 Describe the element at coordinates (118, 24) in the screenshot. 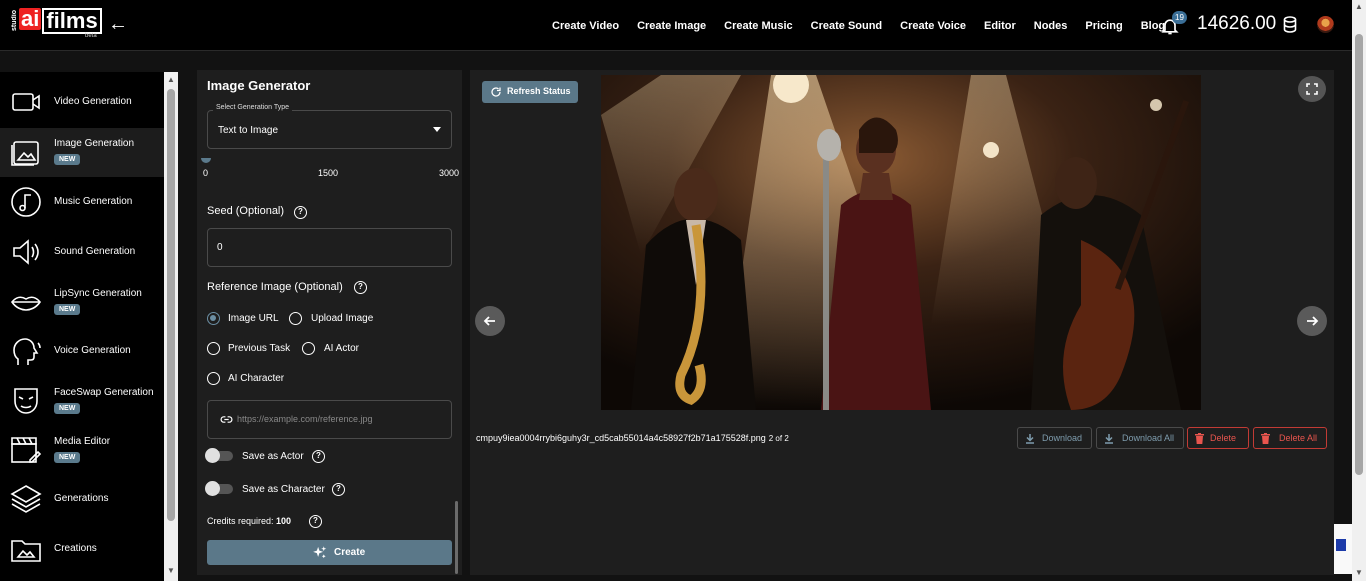

I see `back-arrow-icon: ←` at that location.